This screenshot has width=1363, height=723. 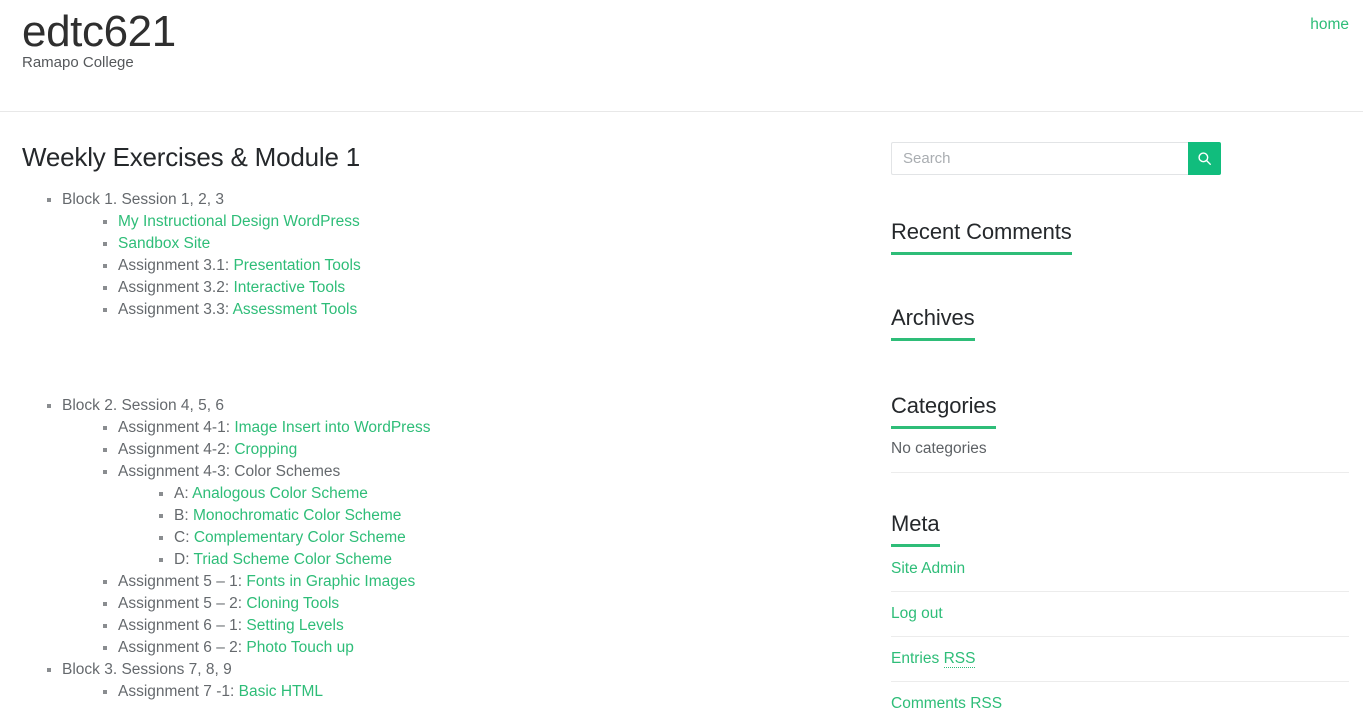 What do you see at coordinates (946, 703) in the screenshot?
I see `meta-link-comments-rss: Comments RSS` at bounding box center [946, 703].